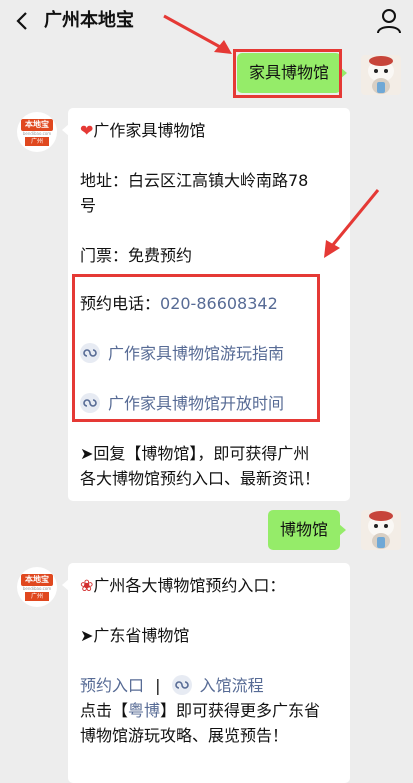  I want to click on tip-cont: 博物馆游玩攻略、展览预告！, so click(184, 735).